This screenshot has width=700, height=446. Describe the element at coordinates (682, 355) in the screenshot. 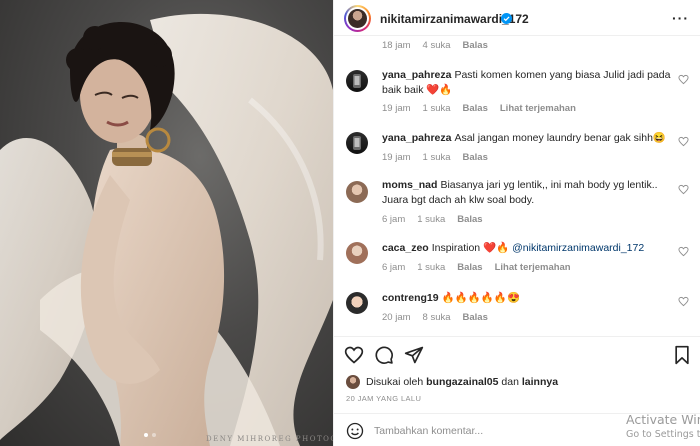

I see `bookmark-icon` at that location.